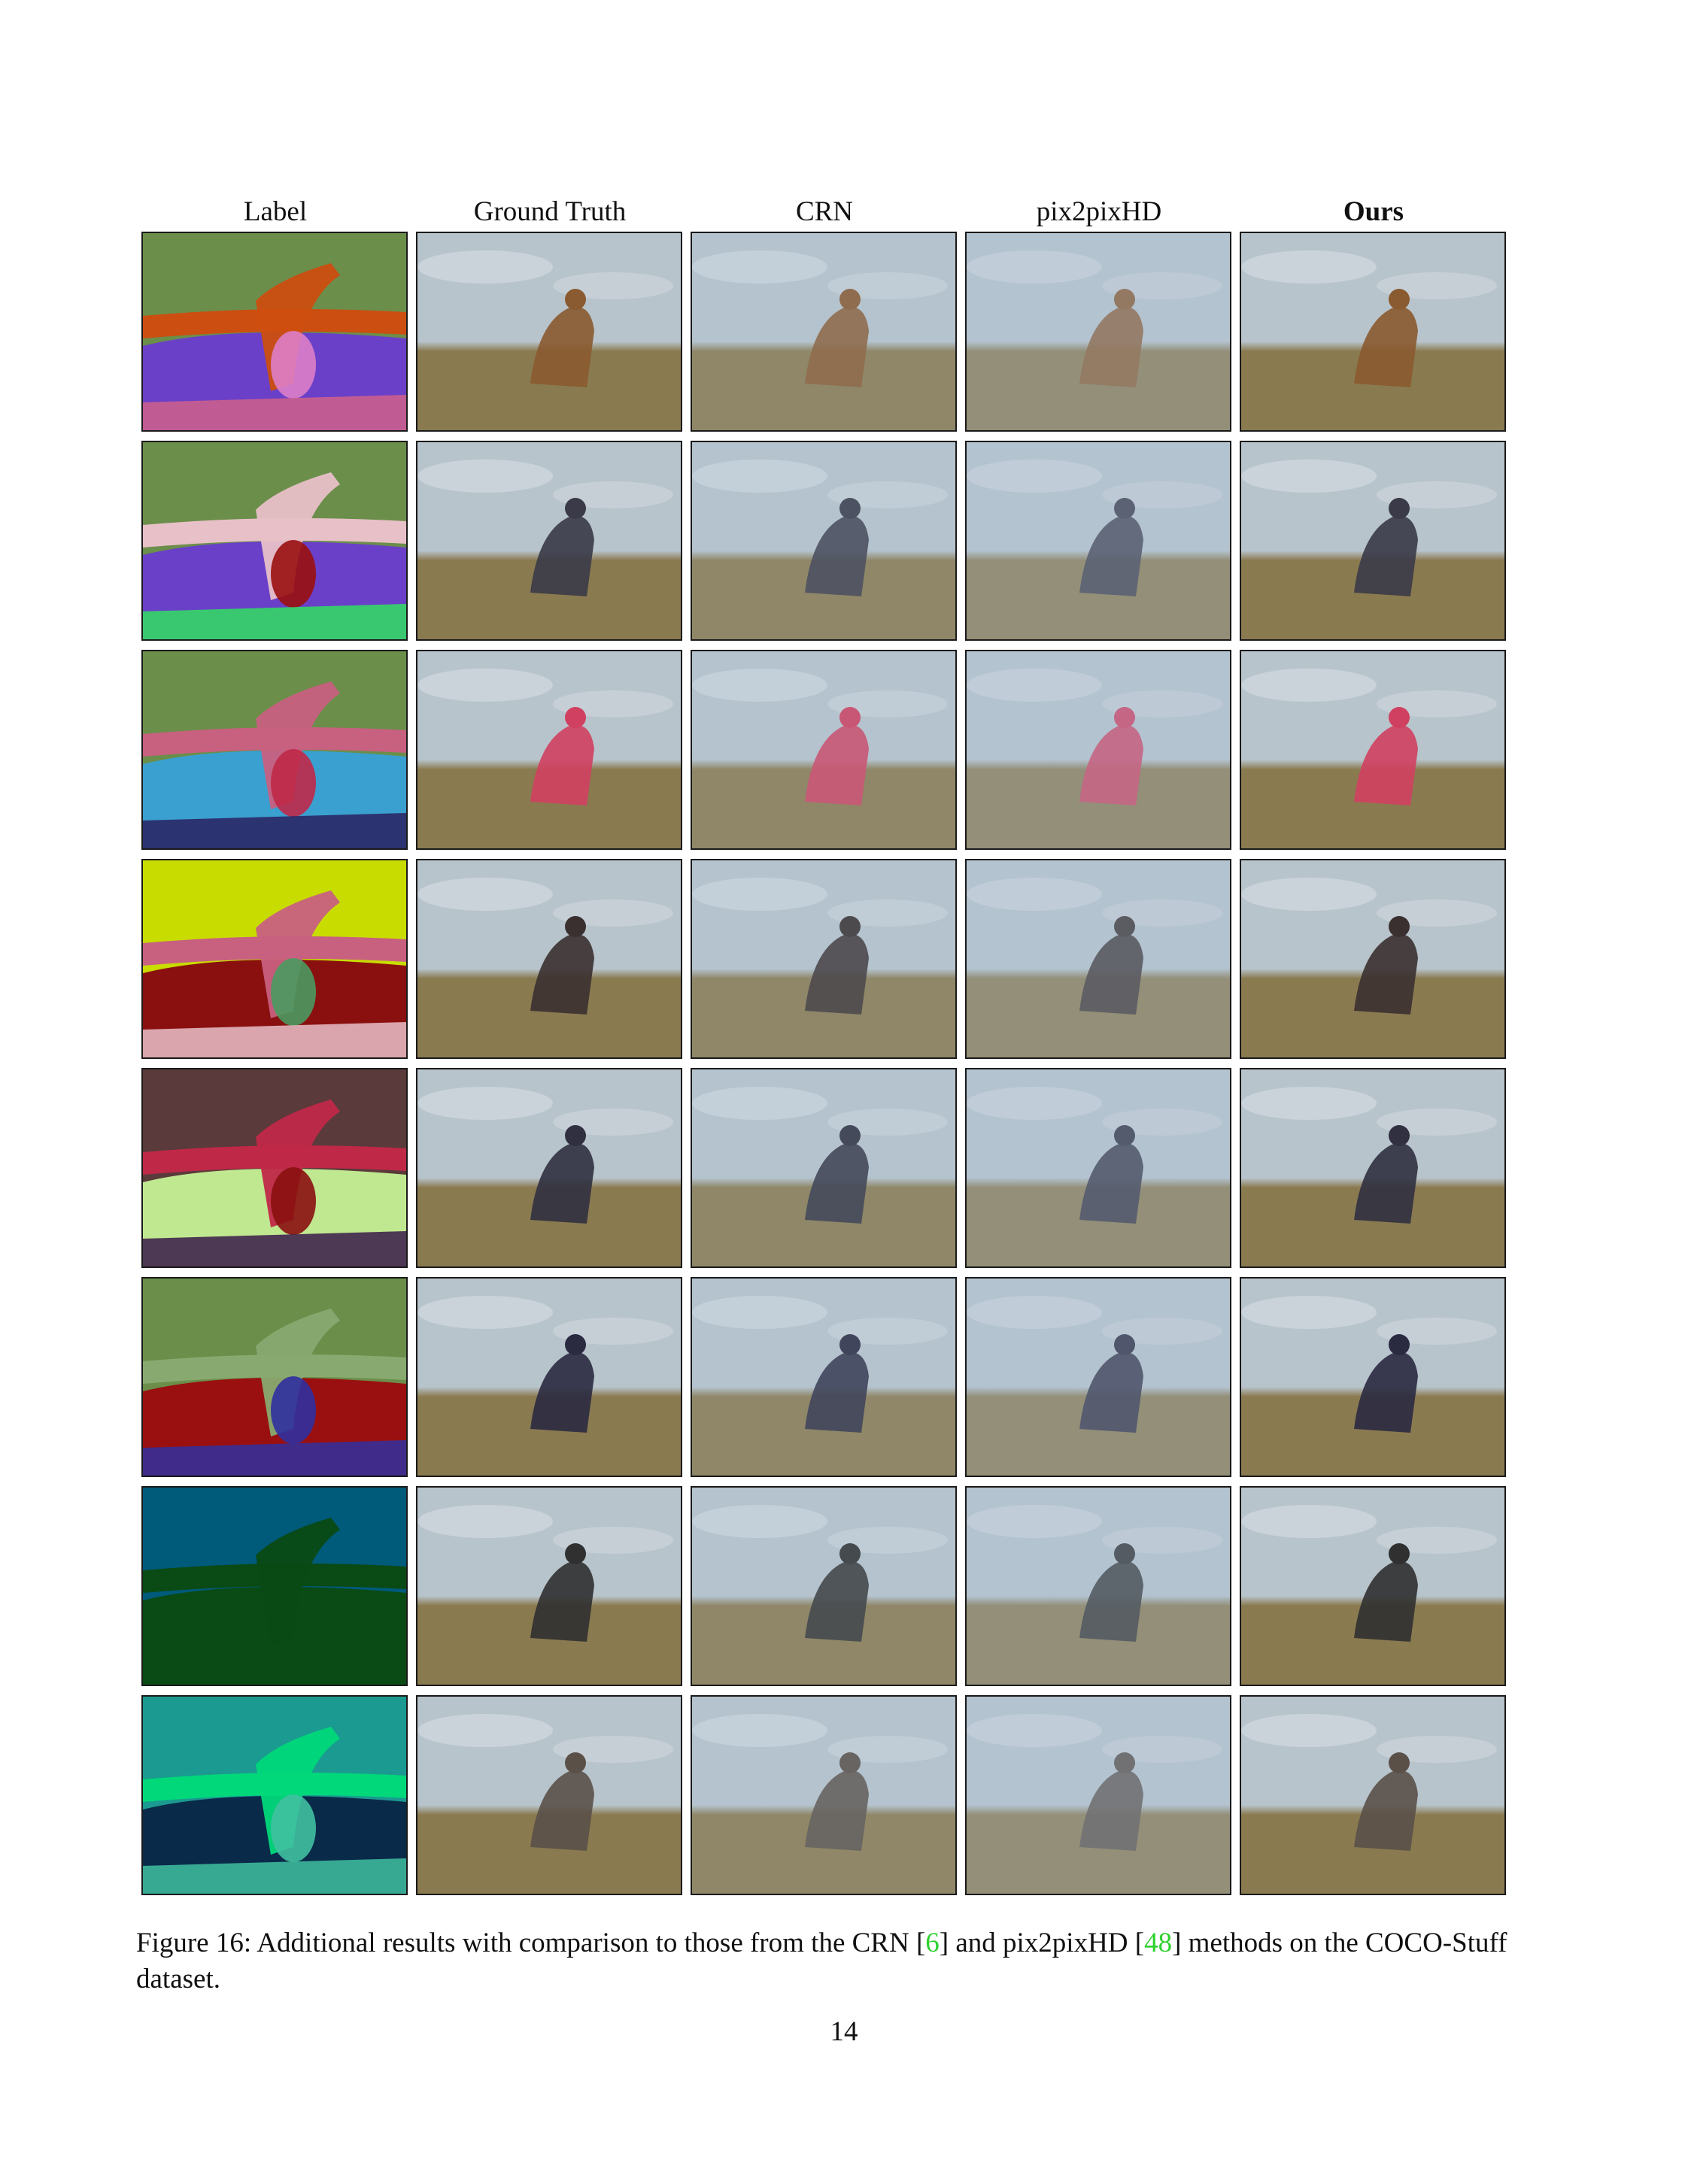  Describe the element at coordinates (824, 1586) in the screenshot. I see `figure-image-crn-swans` at that location.